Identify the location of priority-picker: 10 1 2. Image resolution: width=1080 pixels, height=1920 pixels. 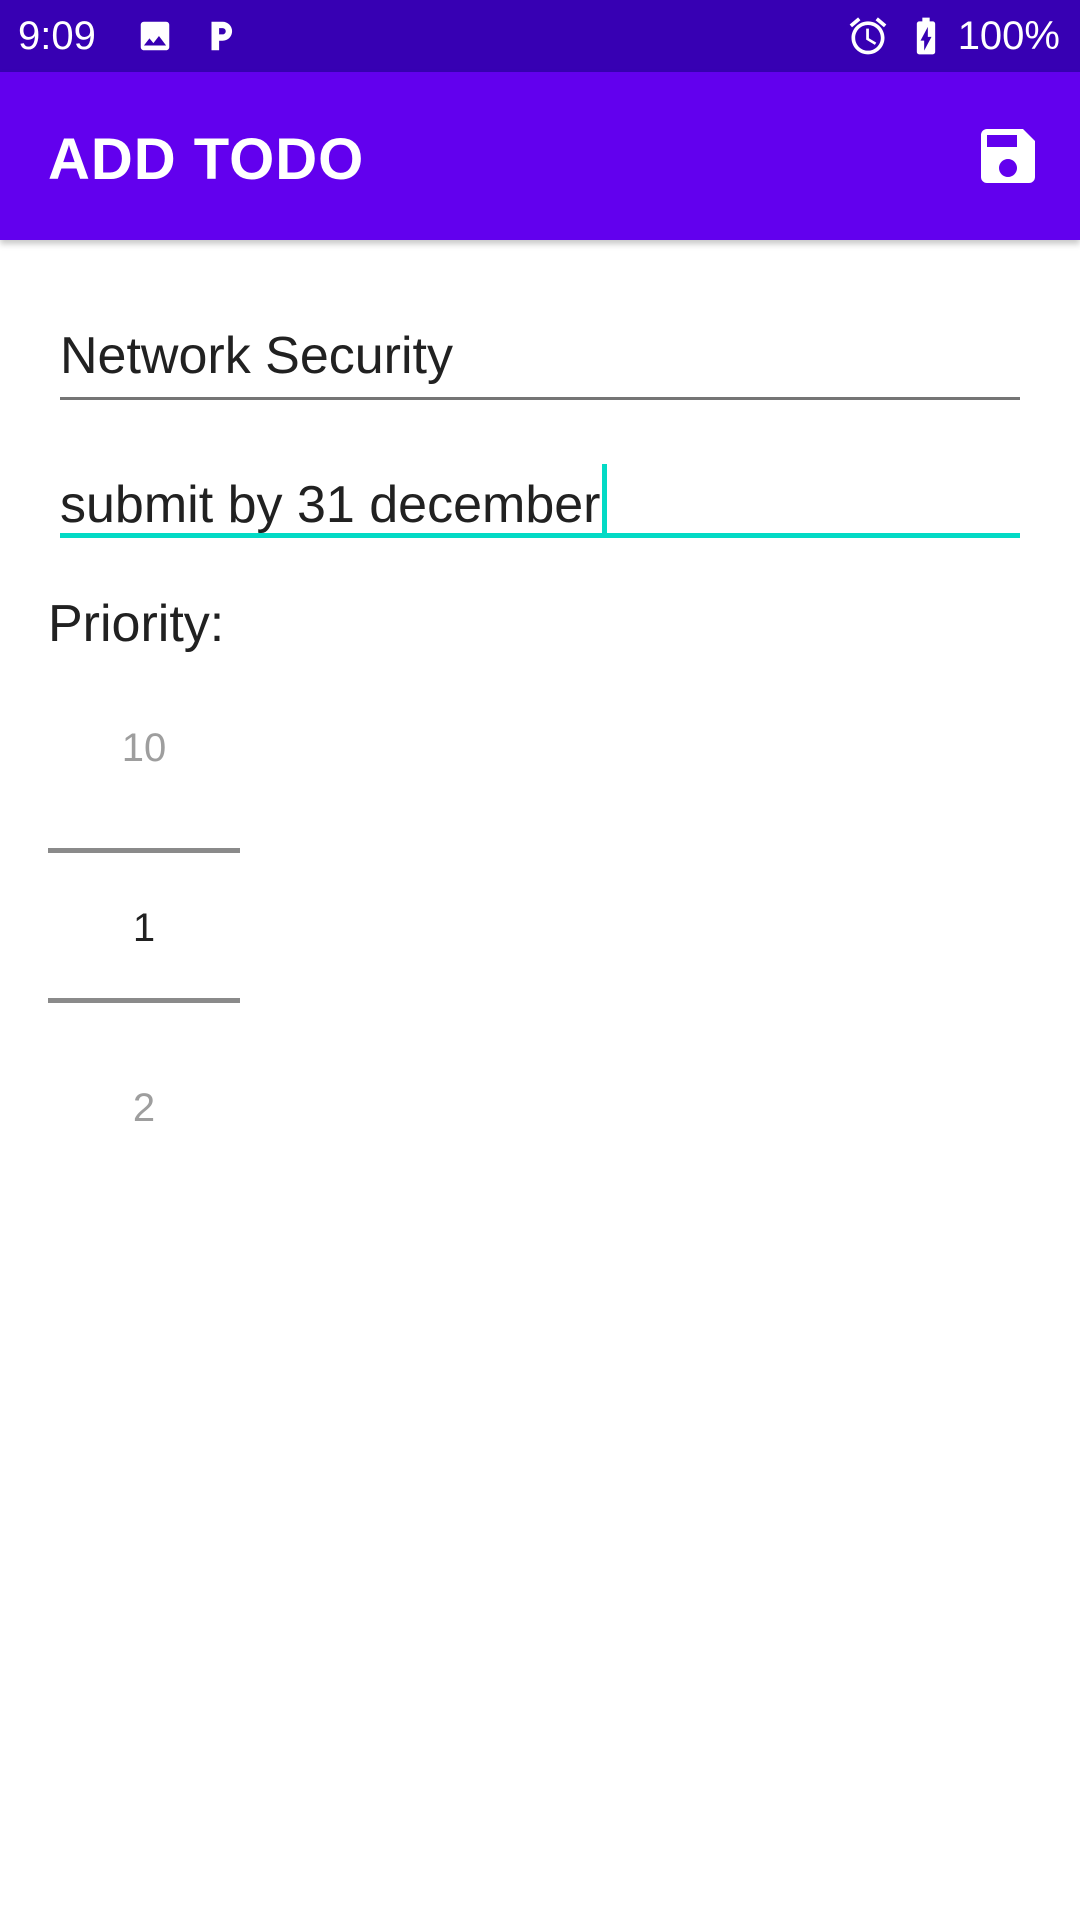
(144, 915).